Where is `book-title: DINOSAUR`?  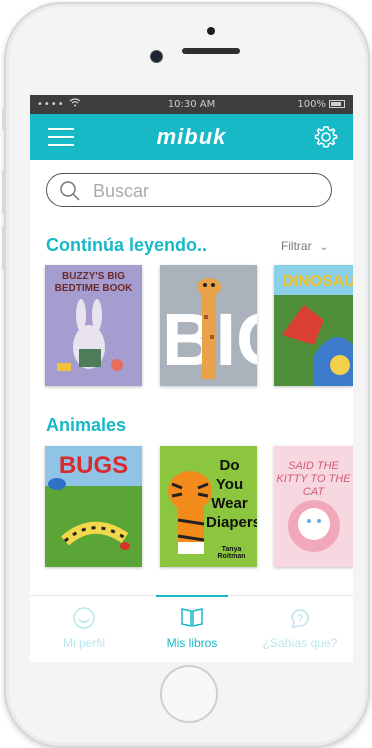 book-title: DINOSAUR is located at coordinates (317, 281).